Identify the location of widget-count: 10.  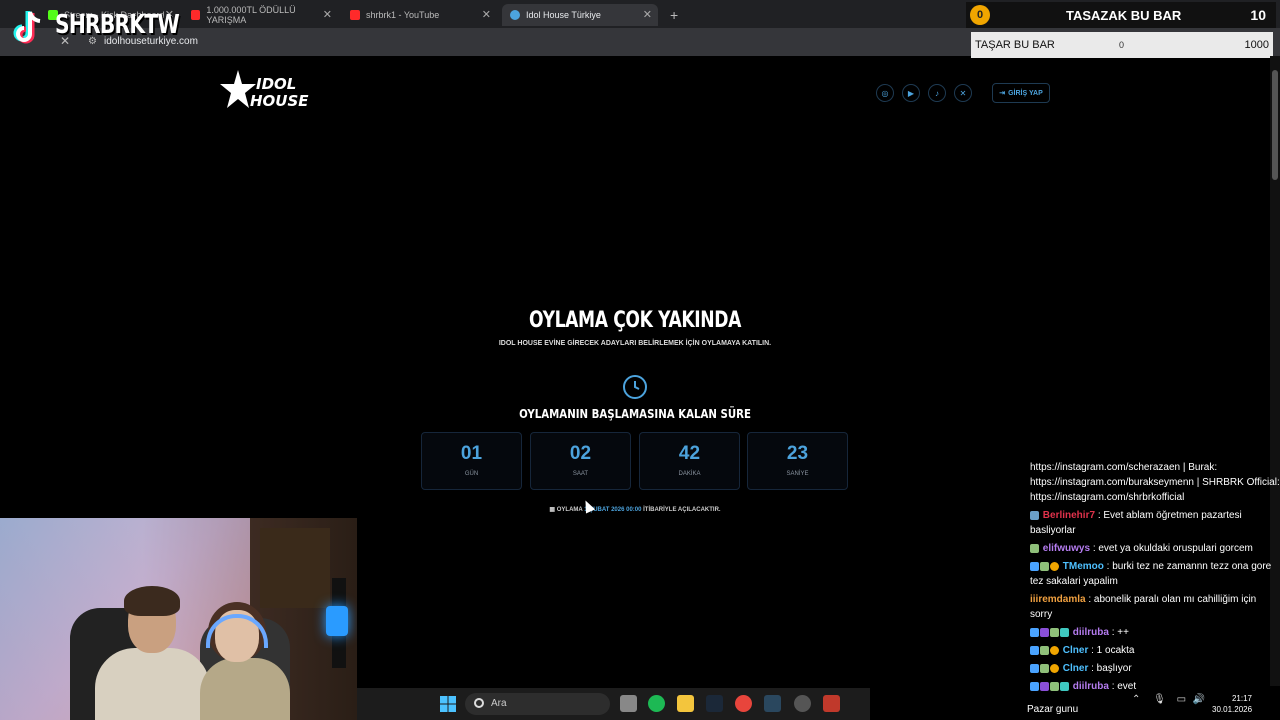
(1258, 15).